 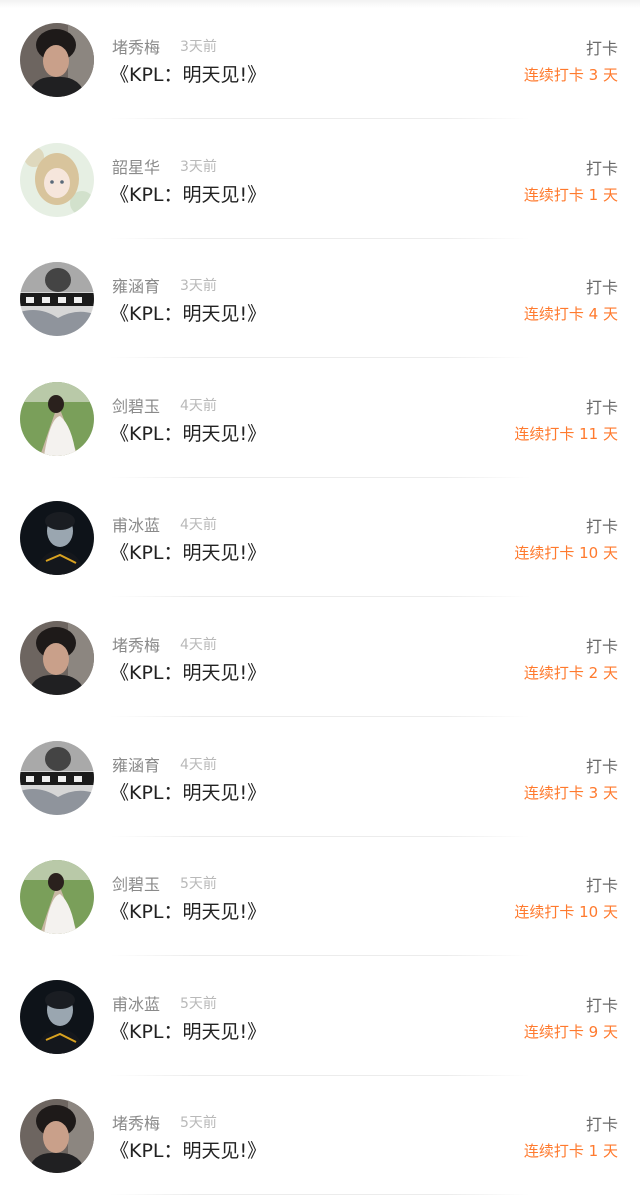 I want to click on feed-item: 剑碧玉 5天前 《KPL：明天见!》 打卡 连续打卡 10 天, so click(x=320, y=897).